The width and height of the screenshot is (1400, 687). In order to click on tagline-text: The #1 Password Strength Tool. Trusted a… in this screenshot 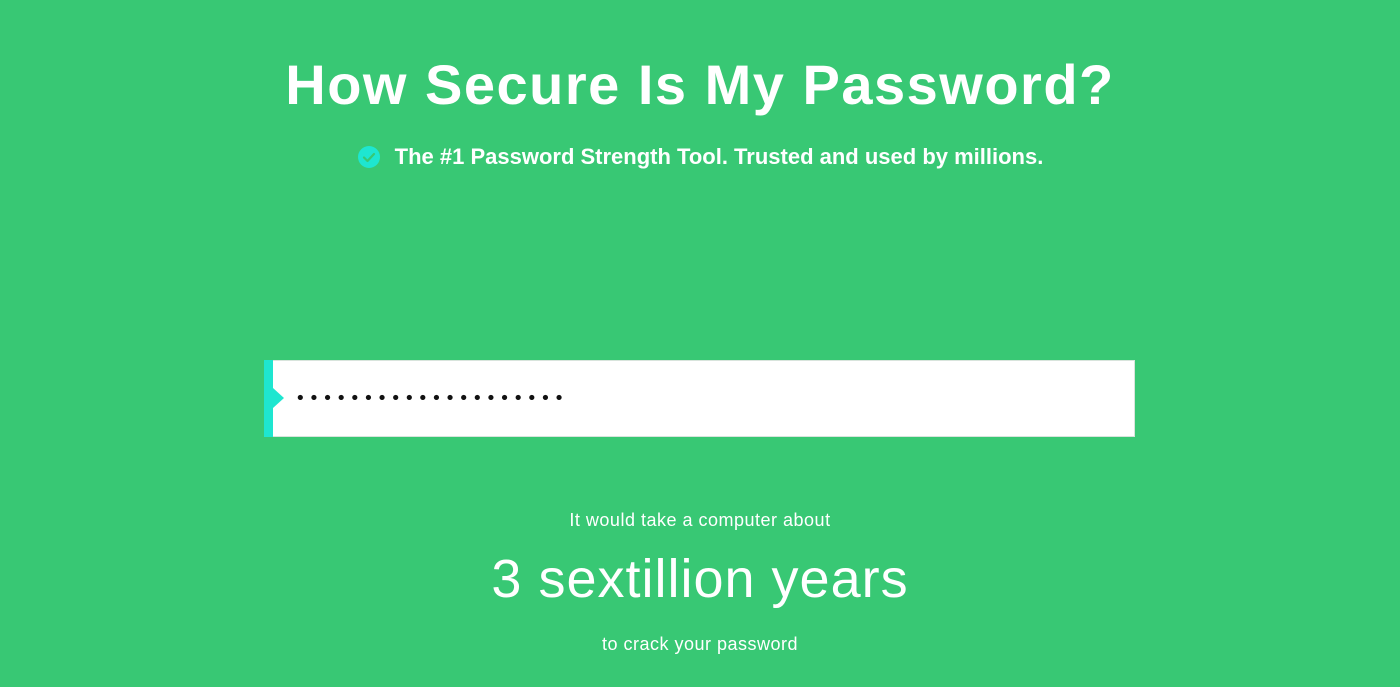, I will do `click(719, 156)`.